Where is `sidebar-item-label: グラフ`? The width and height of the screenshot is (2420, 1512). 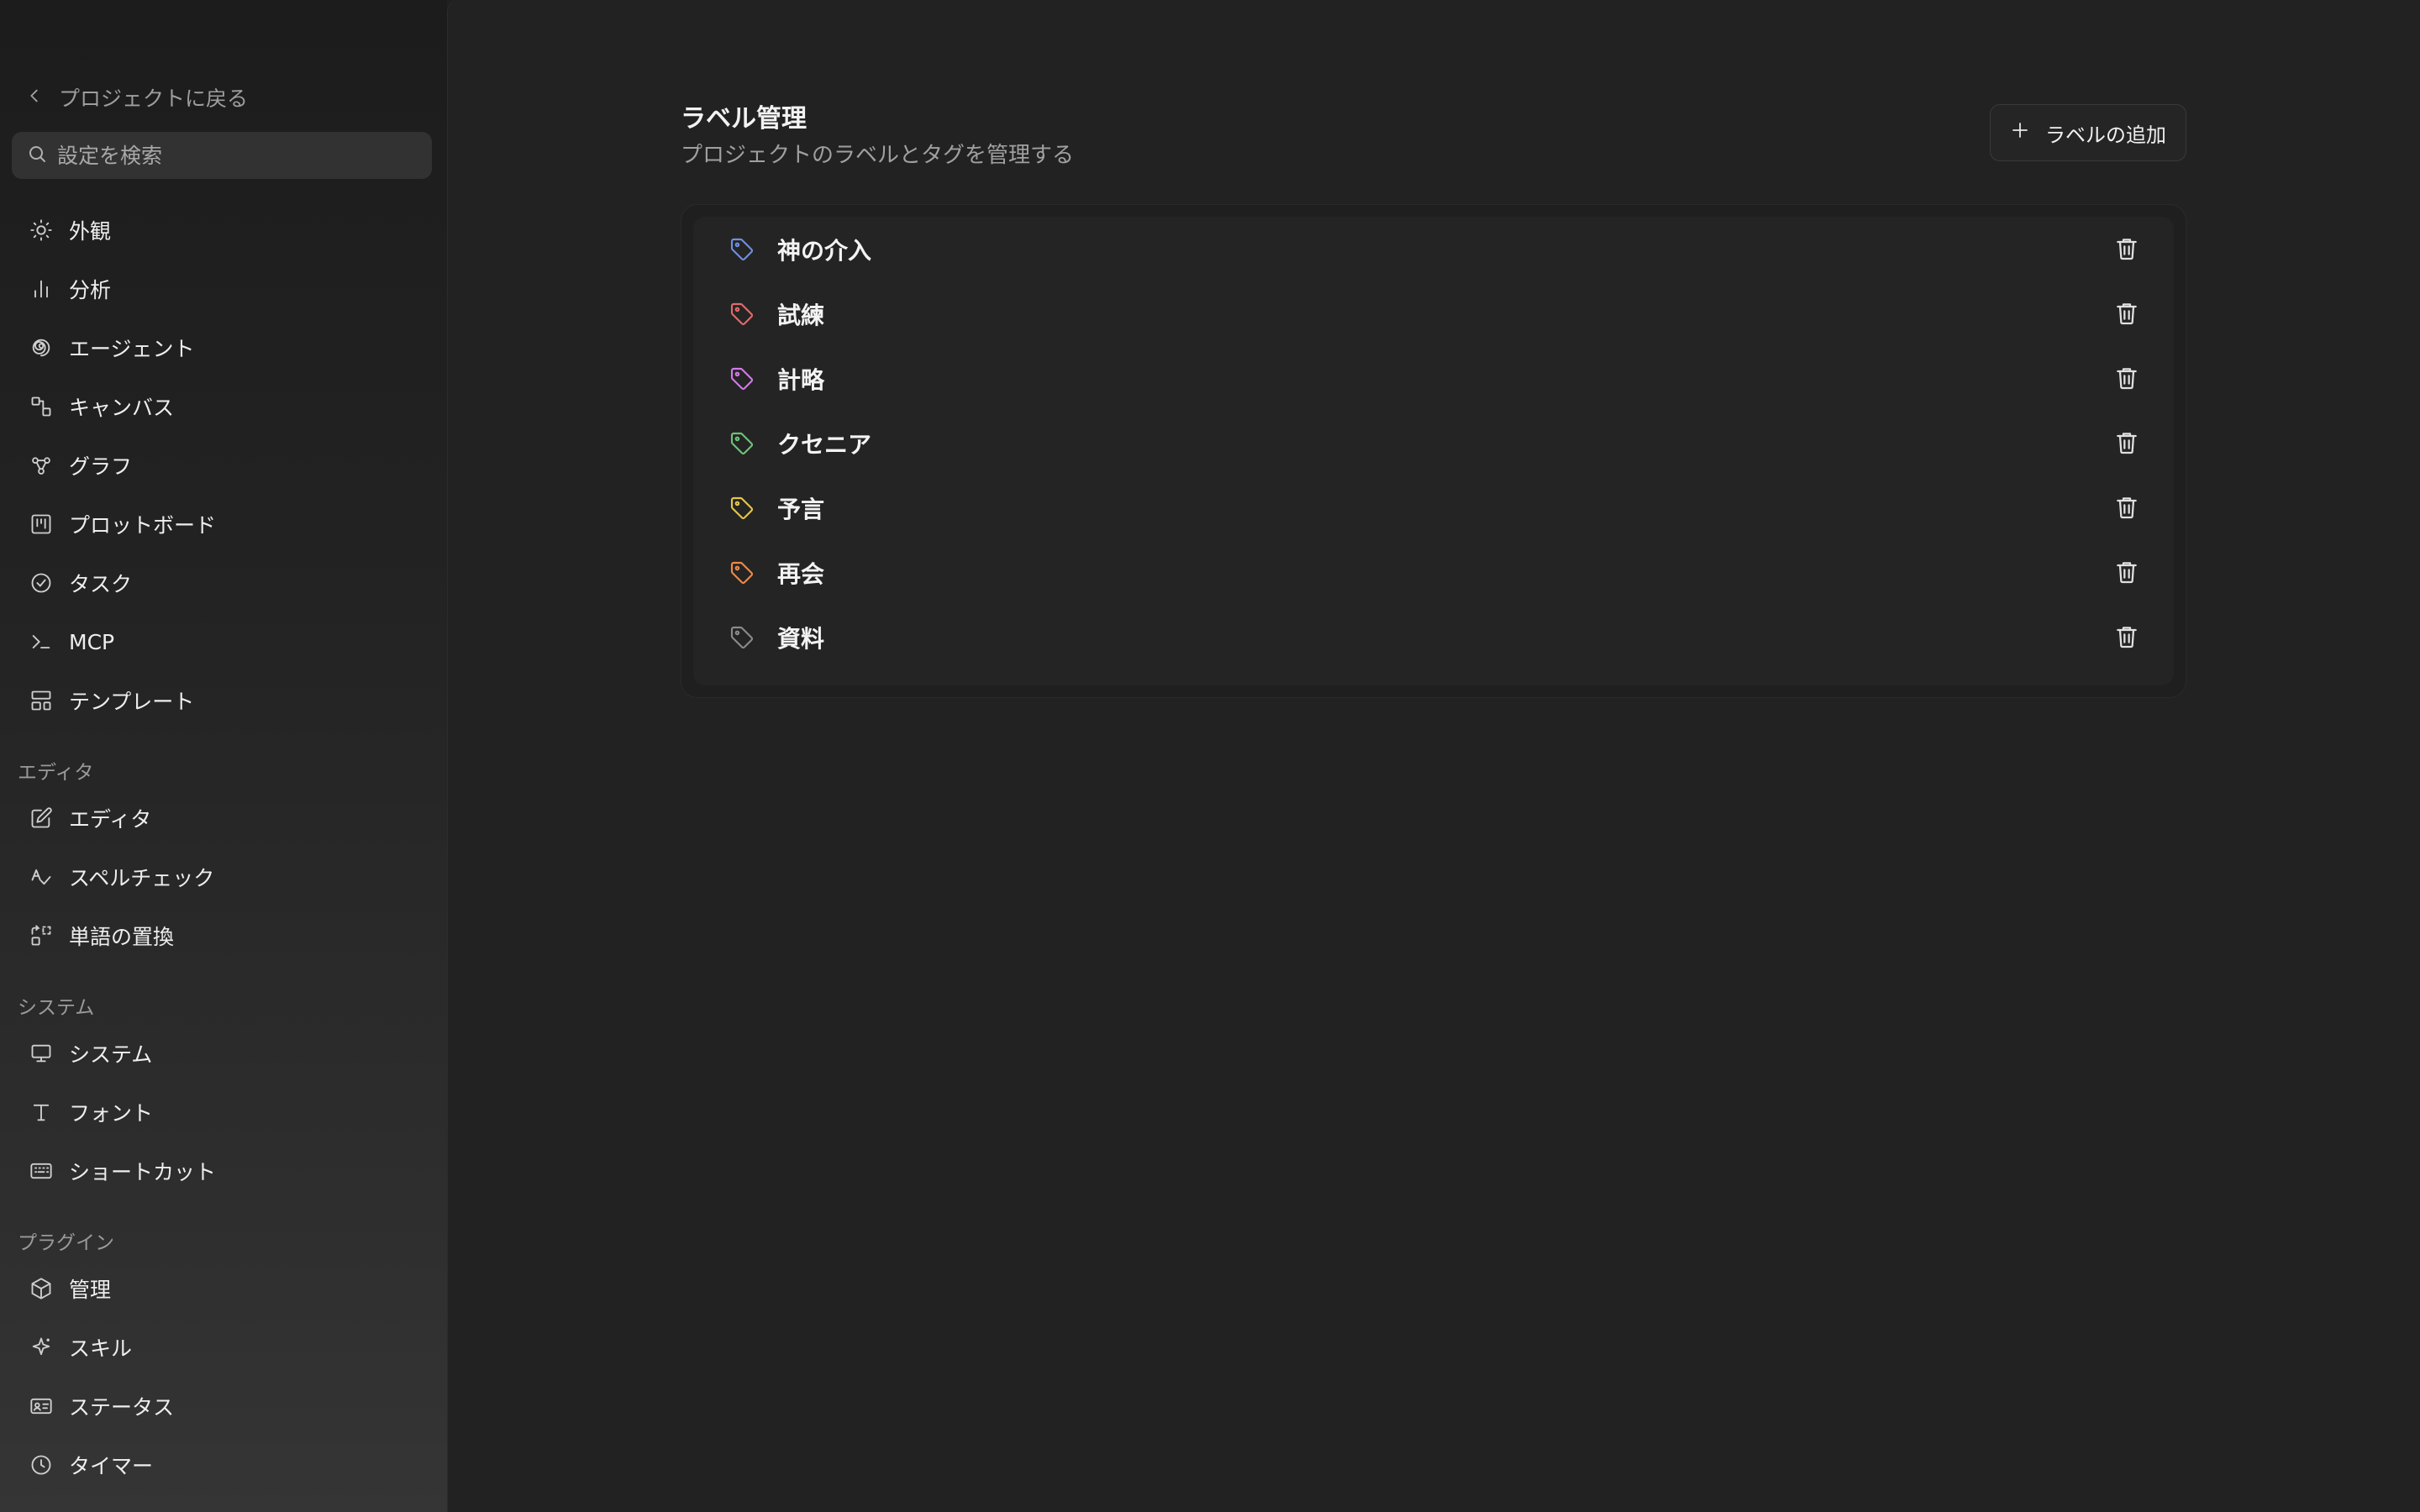
sidebar-item-label: グラフ is located at coordinates (101, 466).